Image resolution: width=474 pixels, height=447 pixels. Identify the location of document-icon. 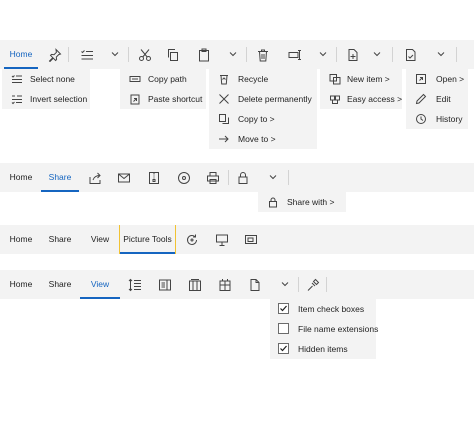
(254, 284).